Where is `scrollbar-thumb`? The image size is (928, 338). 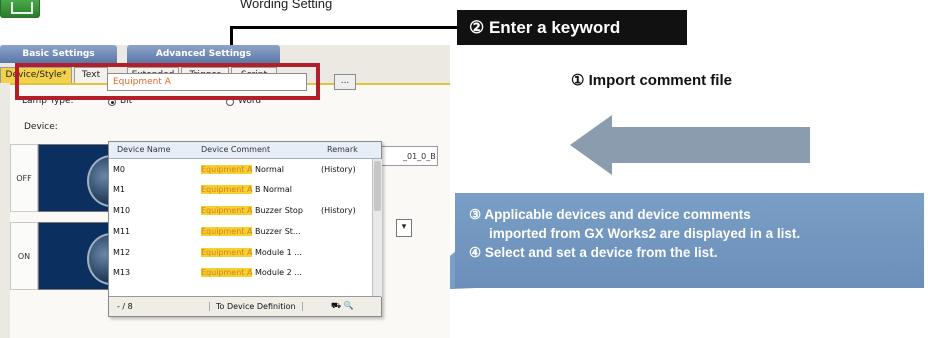 scrollbar-thumb is located at coordinates (377, 186).